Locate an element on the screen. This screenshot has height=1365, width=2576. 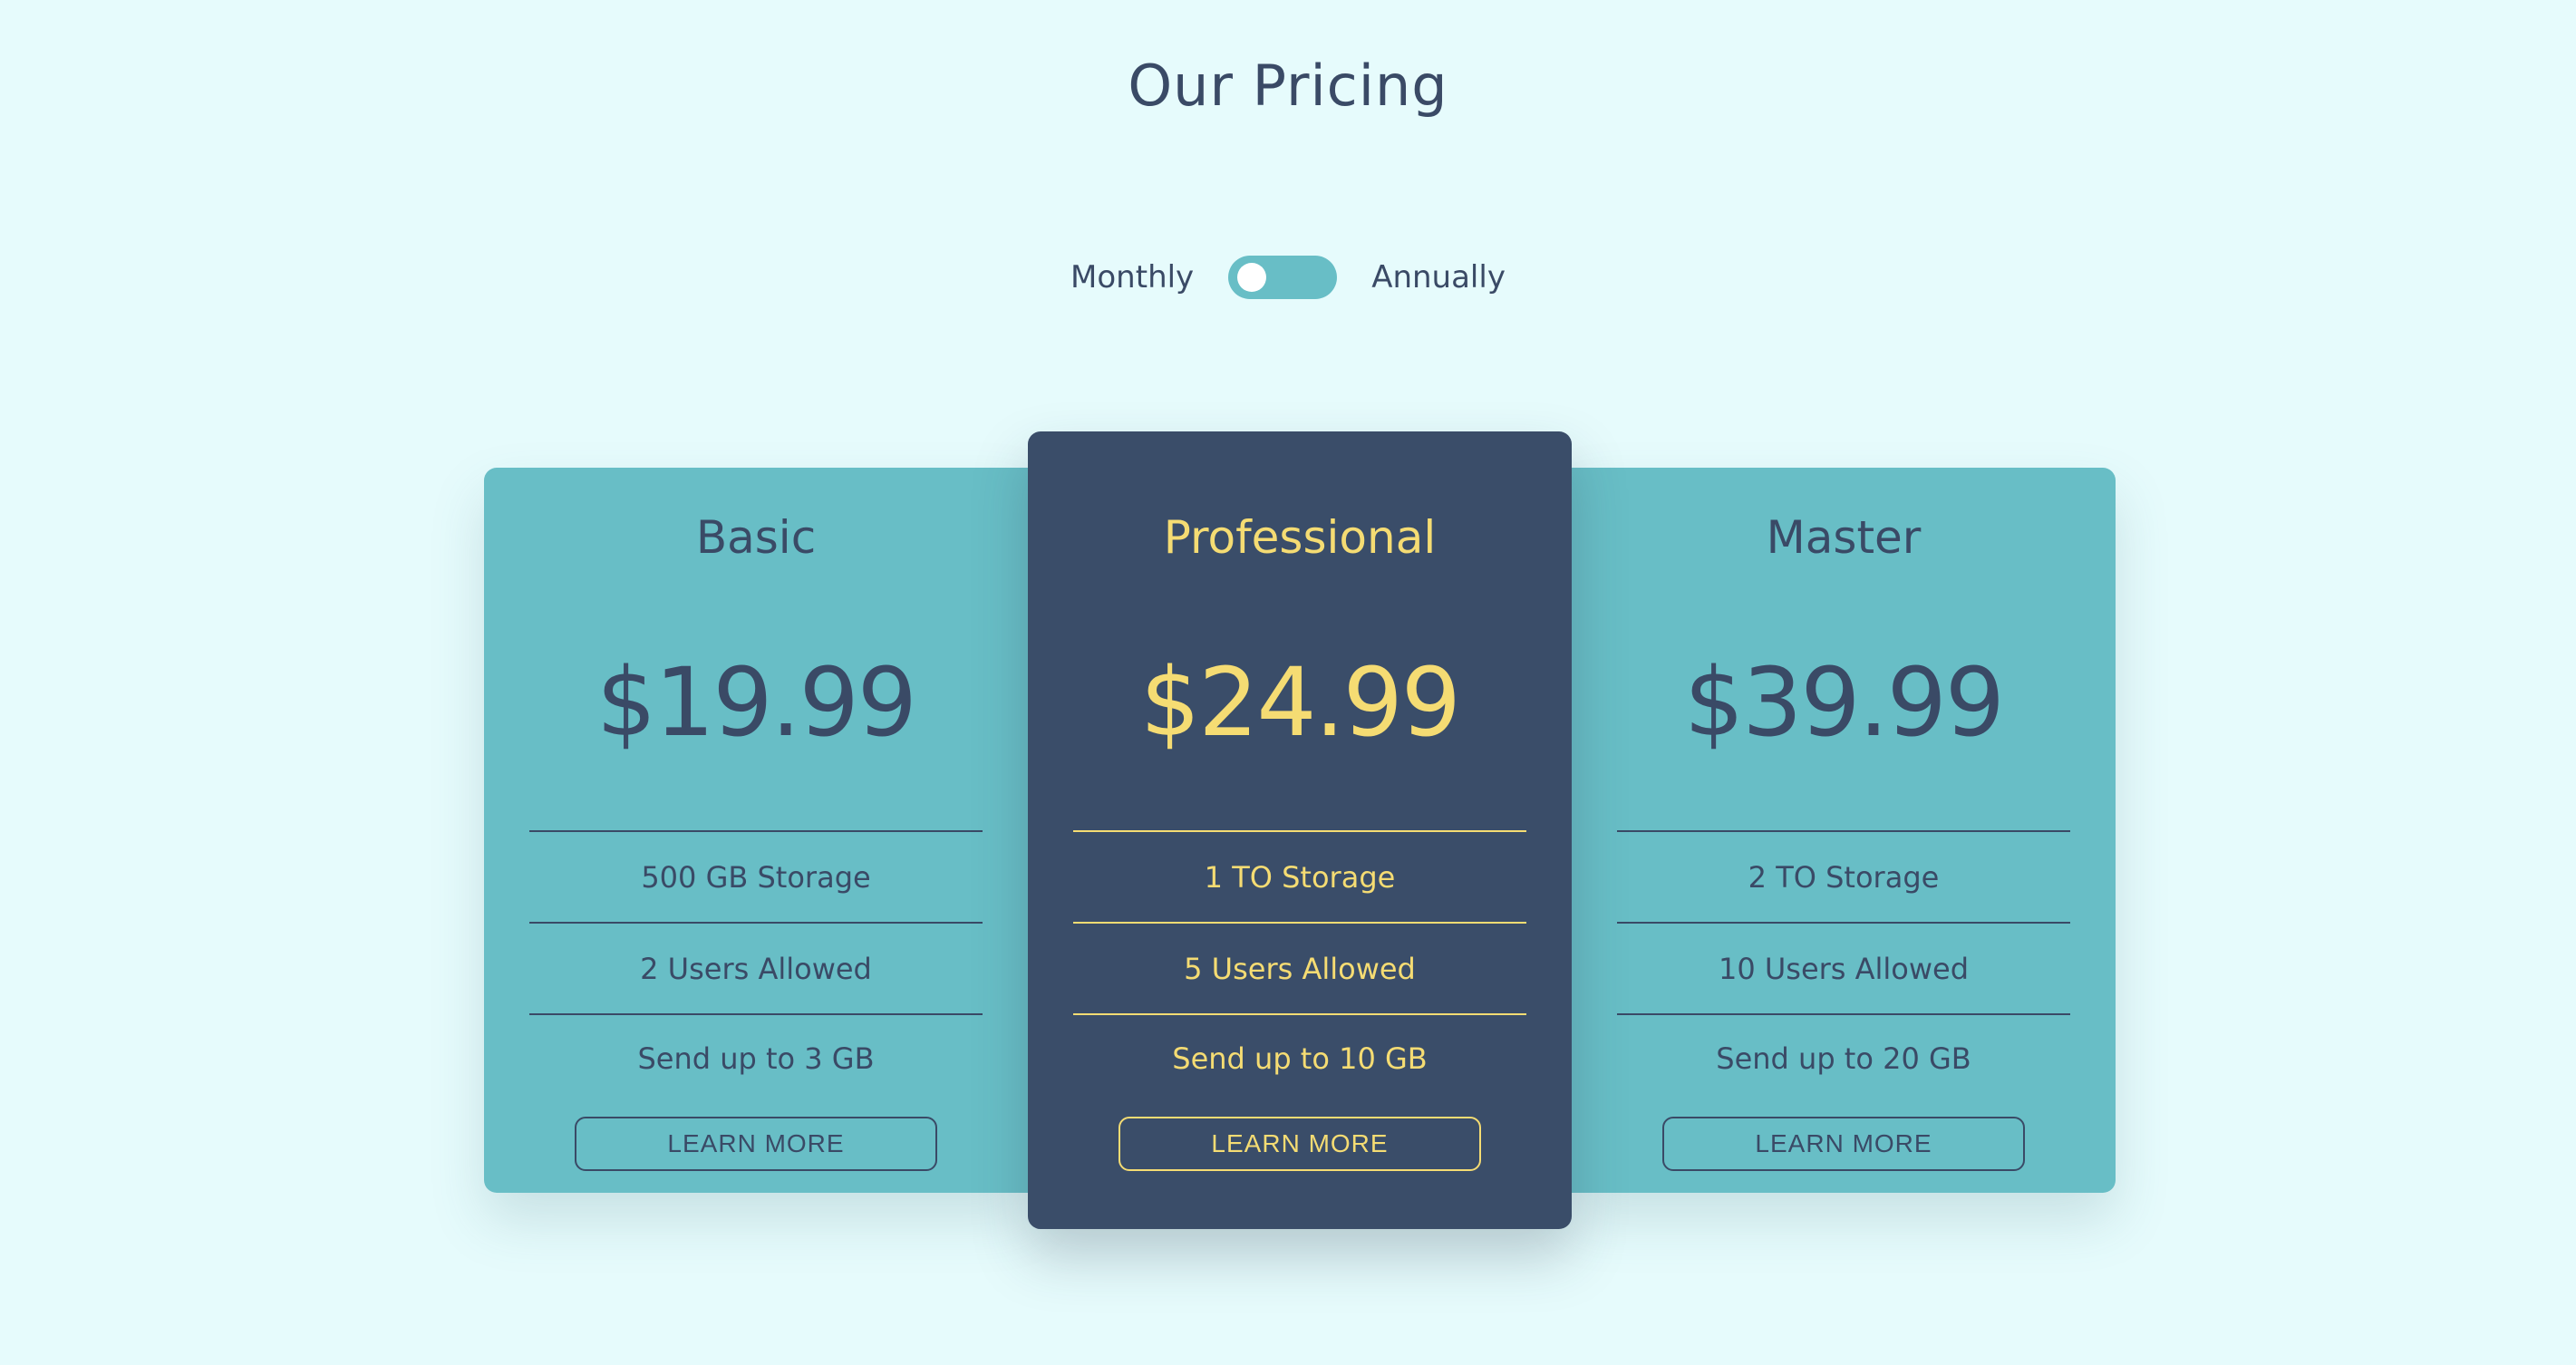
plan-price: $19.99 is located at coordinates (756, 702).